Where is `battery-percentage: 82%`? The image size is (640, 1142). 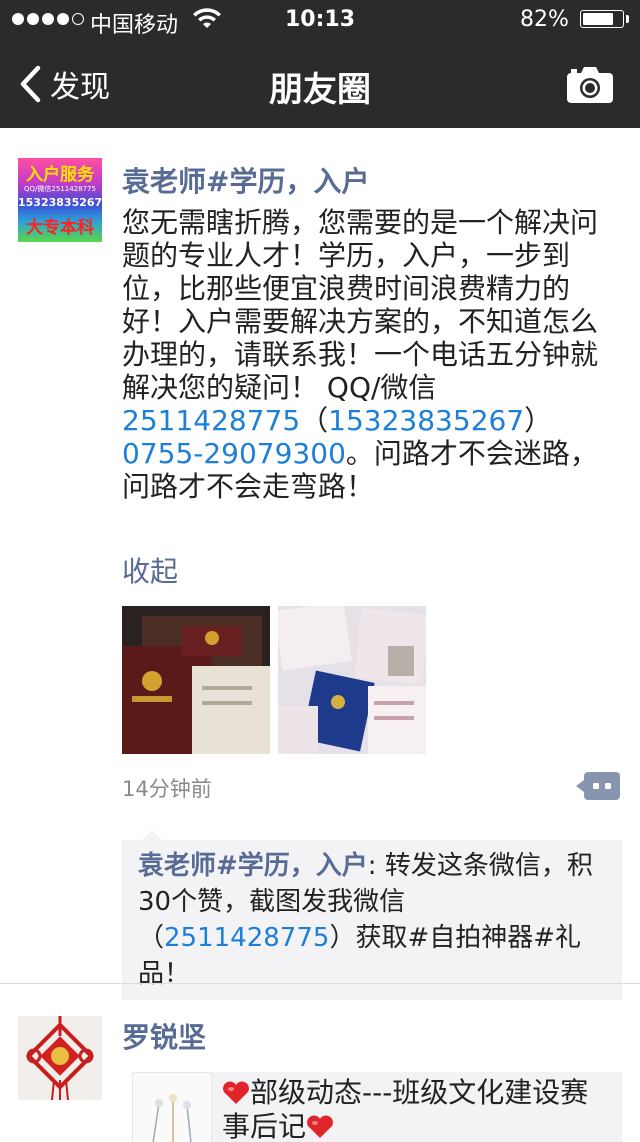 battery-percentage: 82% is located at coordinates (544, 19).